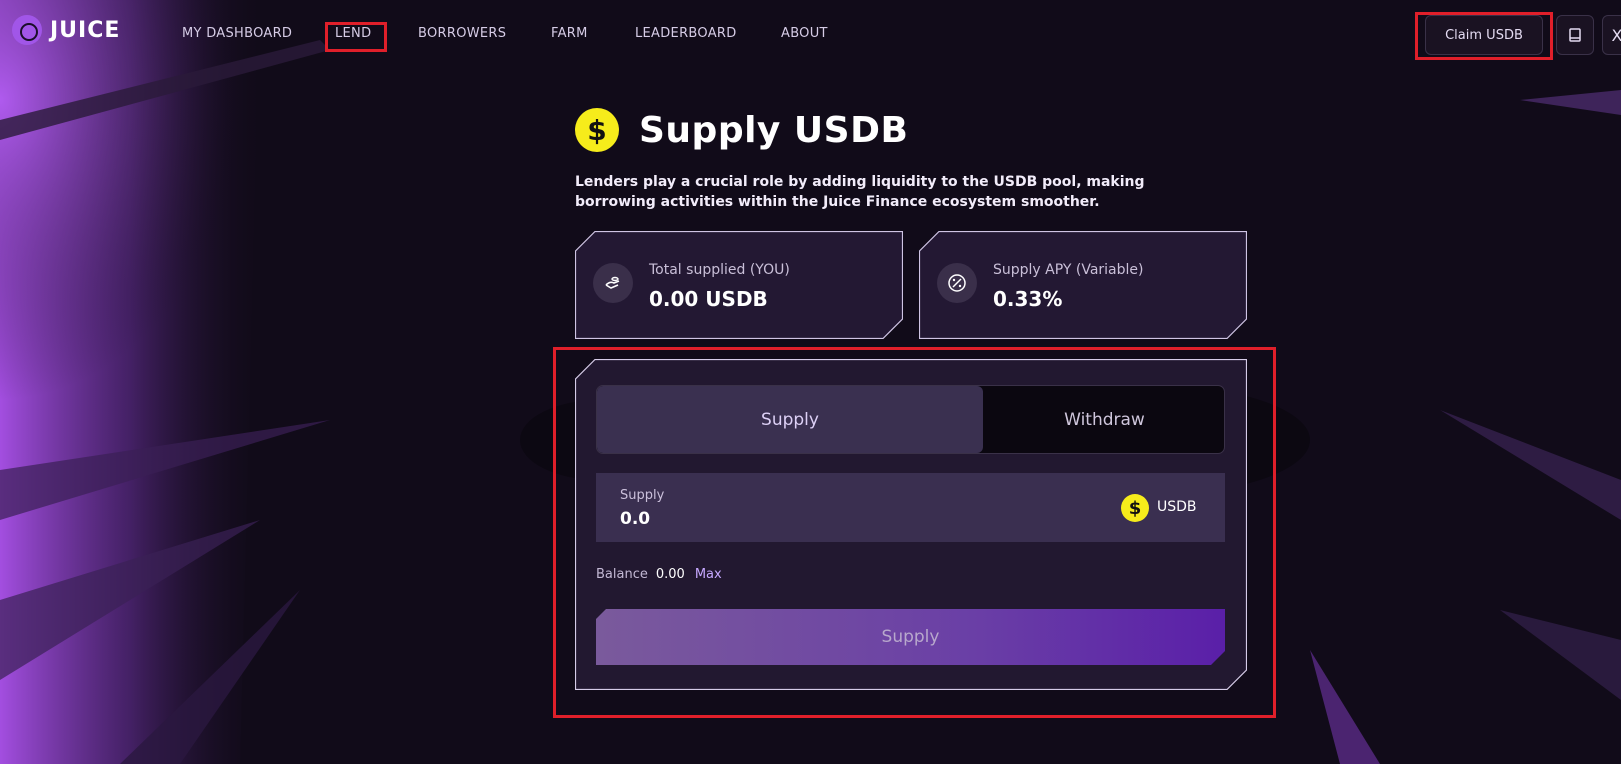 The height and width of the screenshot is (764, 1621). I want to click on page-header: $ Supply USDB, so click(741, 130).